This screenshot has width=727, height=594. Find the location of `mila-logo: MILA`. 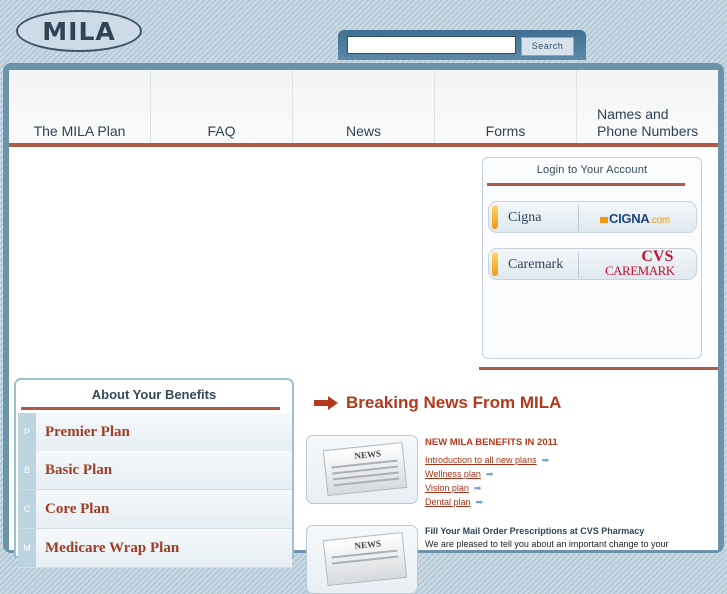

mila-logo: MILA is located at coordinates (79, 31).